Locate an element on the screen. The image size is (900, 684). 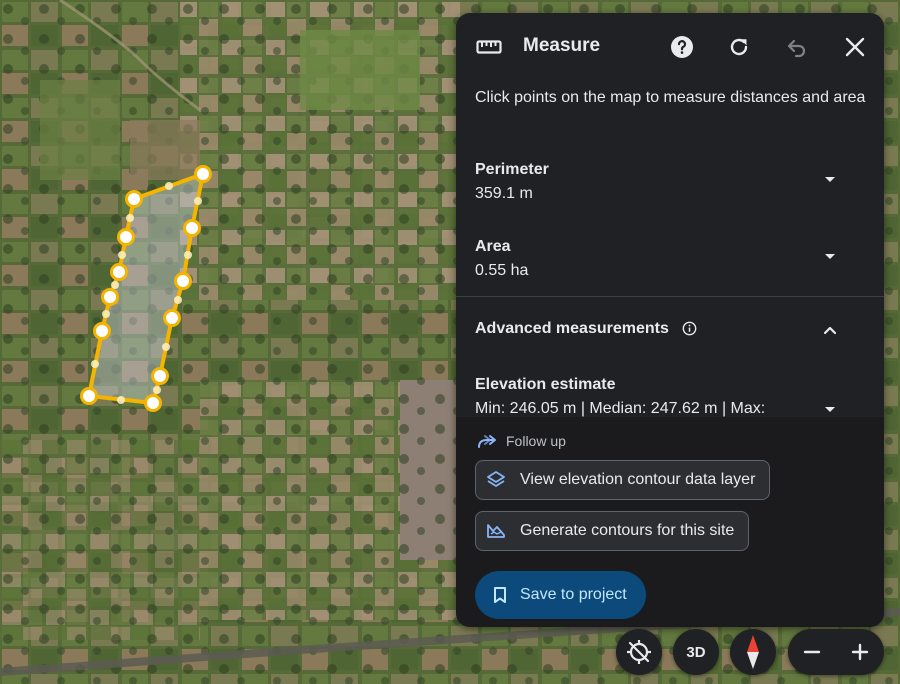
undo-icon is located at coordinates (796, 48).